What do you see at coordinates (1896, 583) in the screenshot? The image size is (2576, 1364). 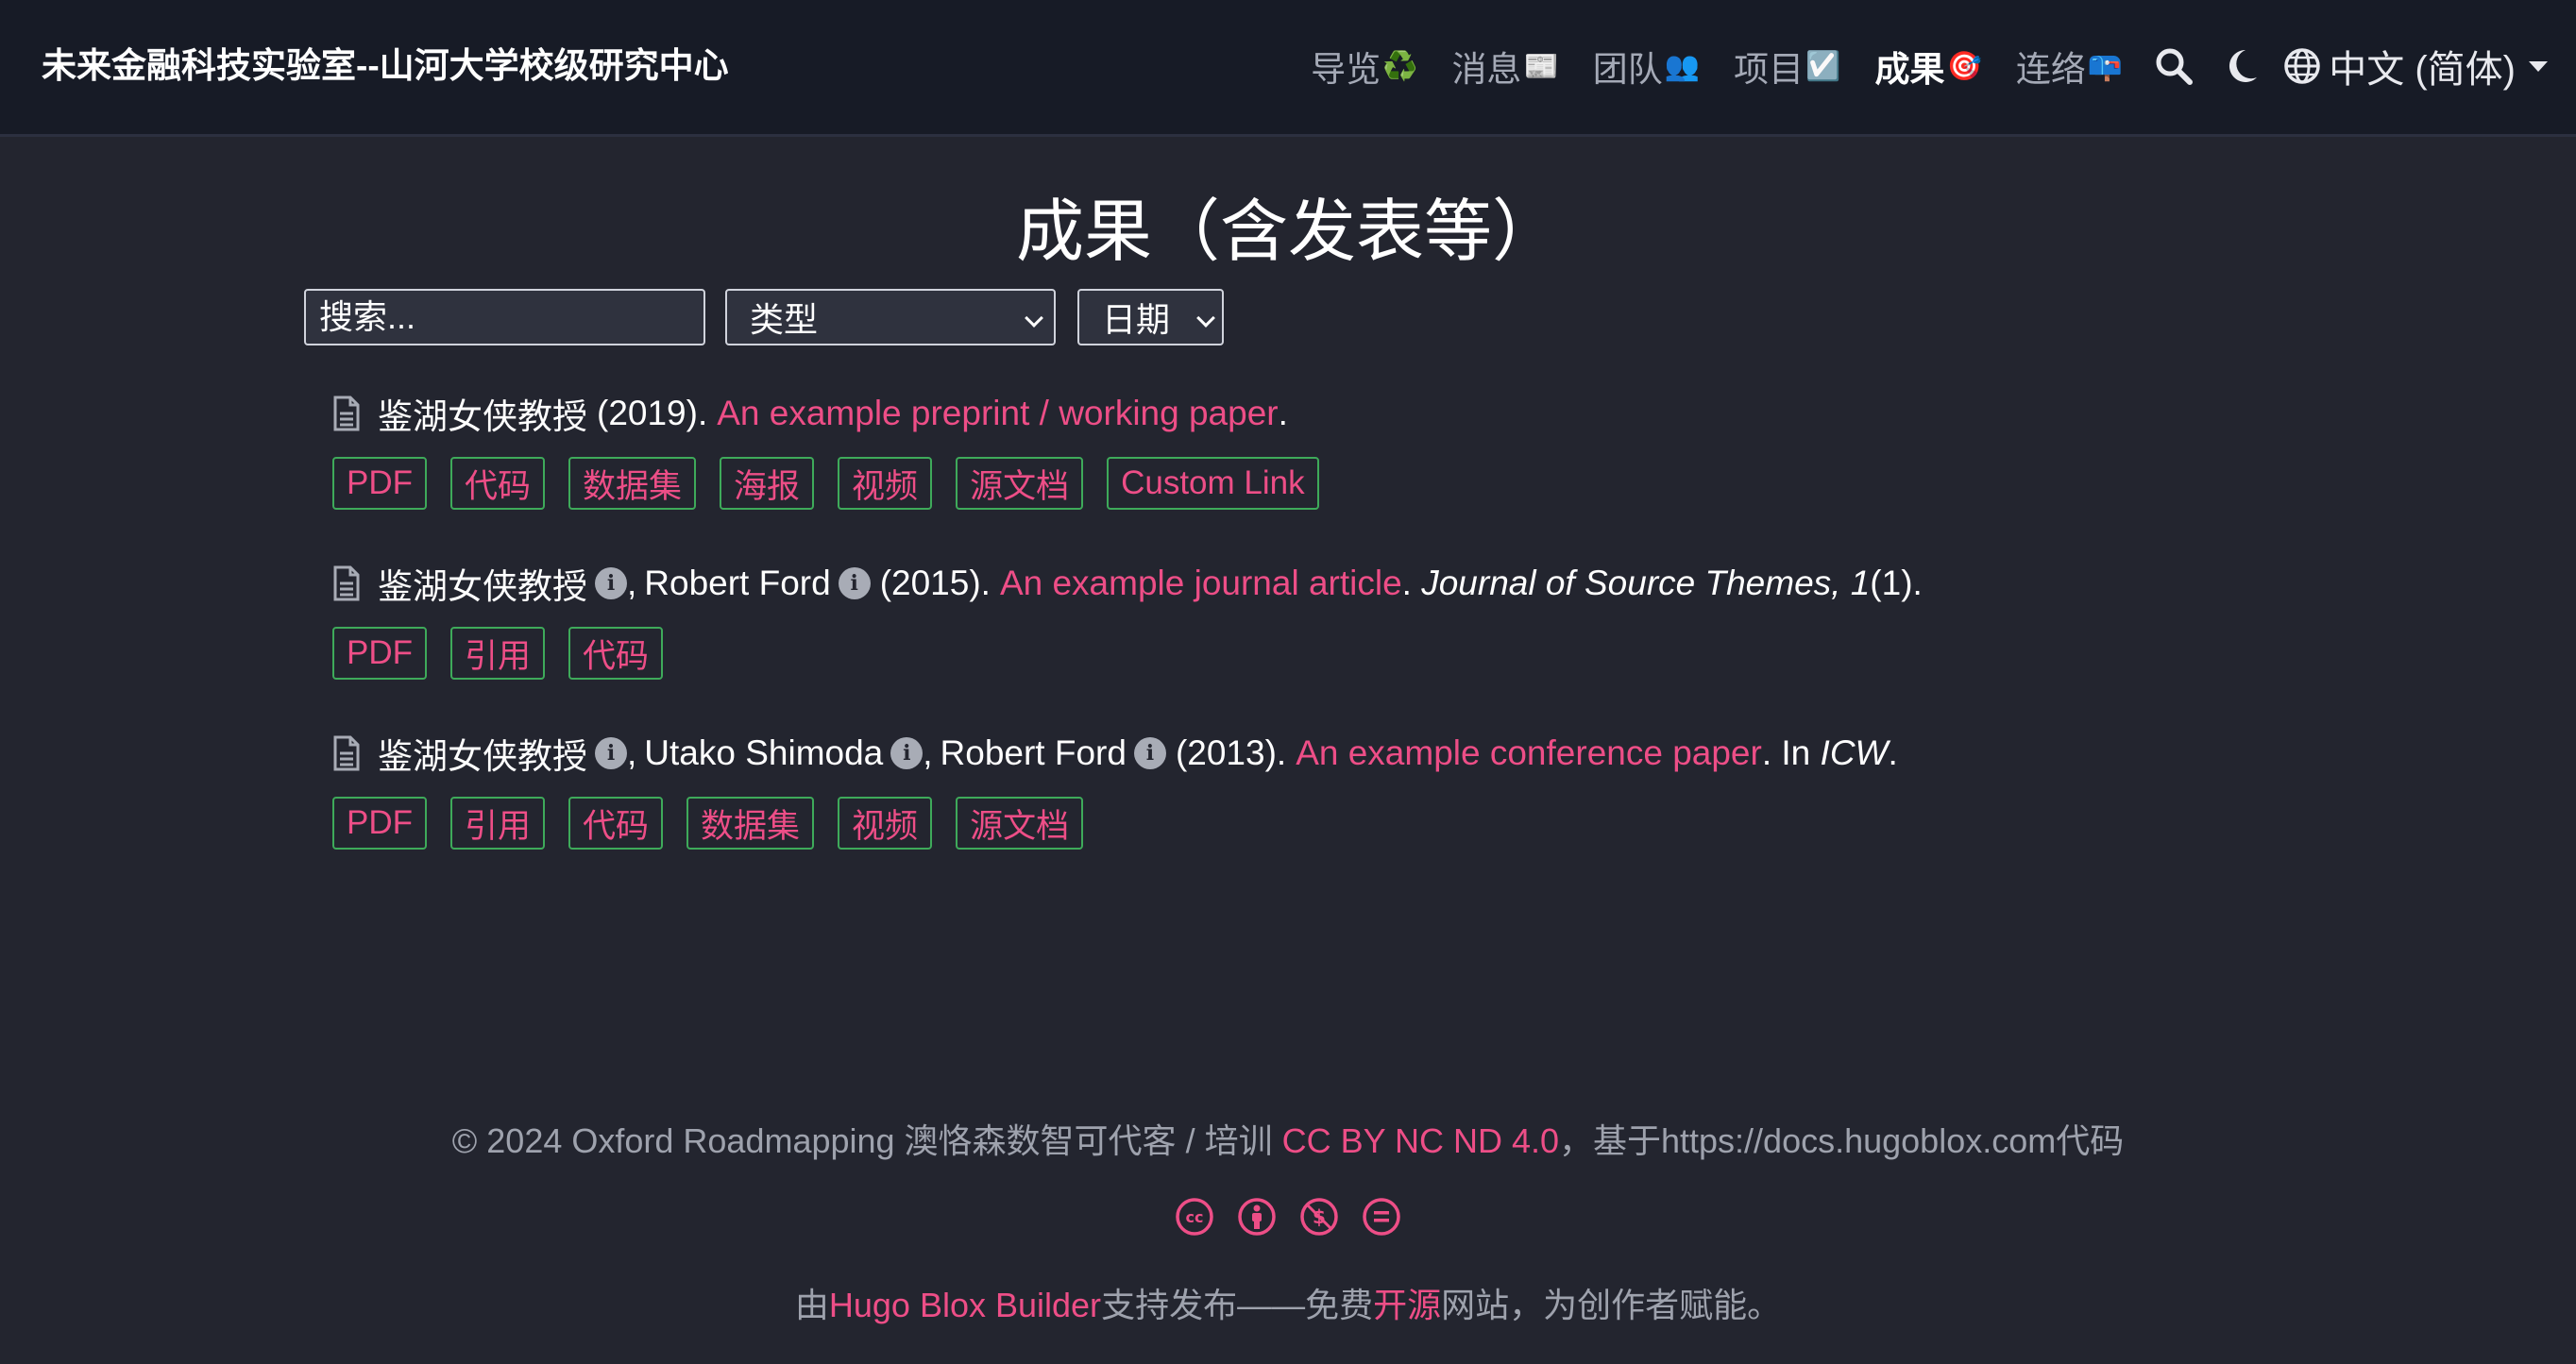 I see `venue-issue: (1).` at bounding box center [1896, 583].